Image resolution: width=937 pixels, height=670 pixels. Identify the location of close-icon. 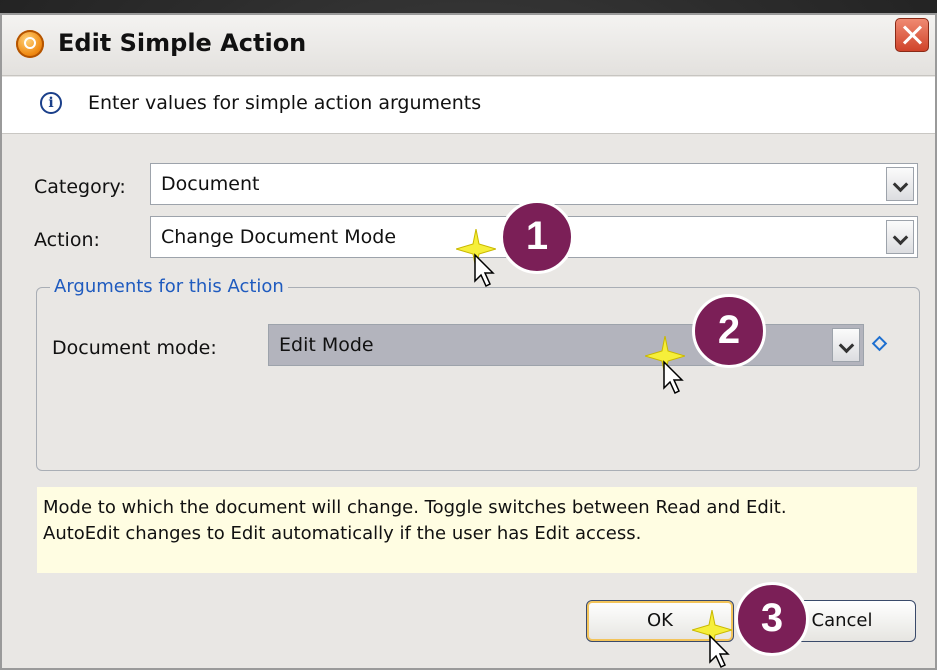
(912, 35).